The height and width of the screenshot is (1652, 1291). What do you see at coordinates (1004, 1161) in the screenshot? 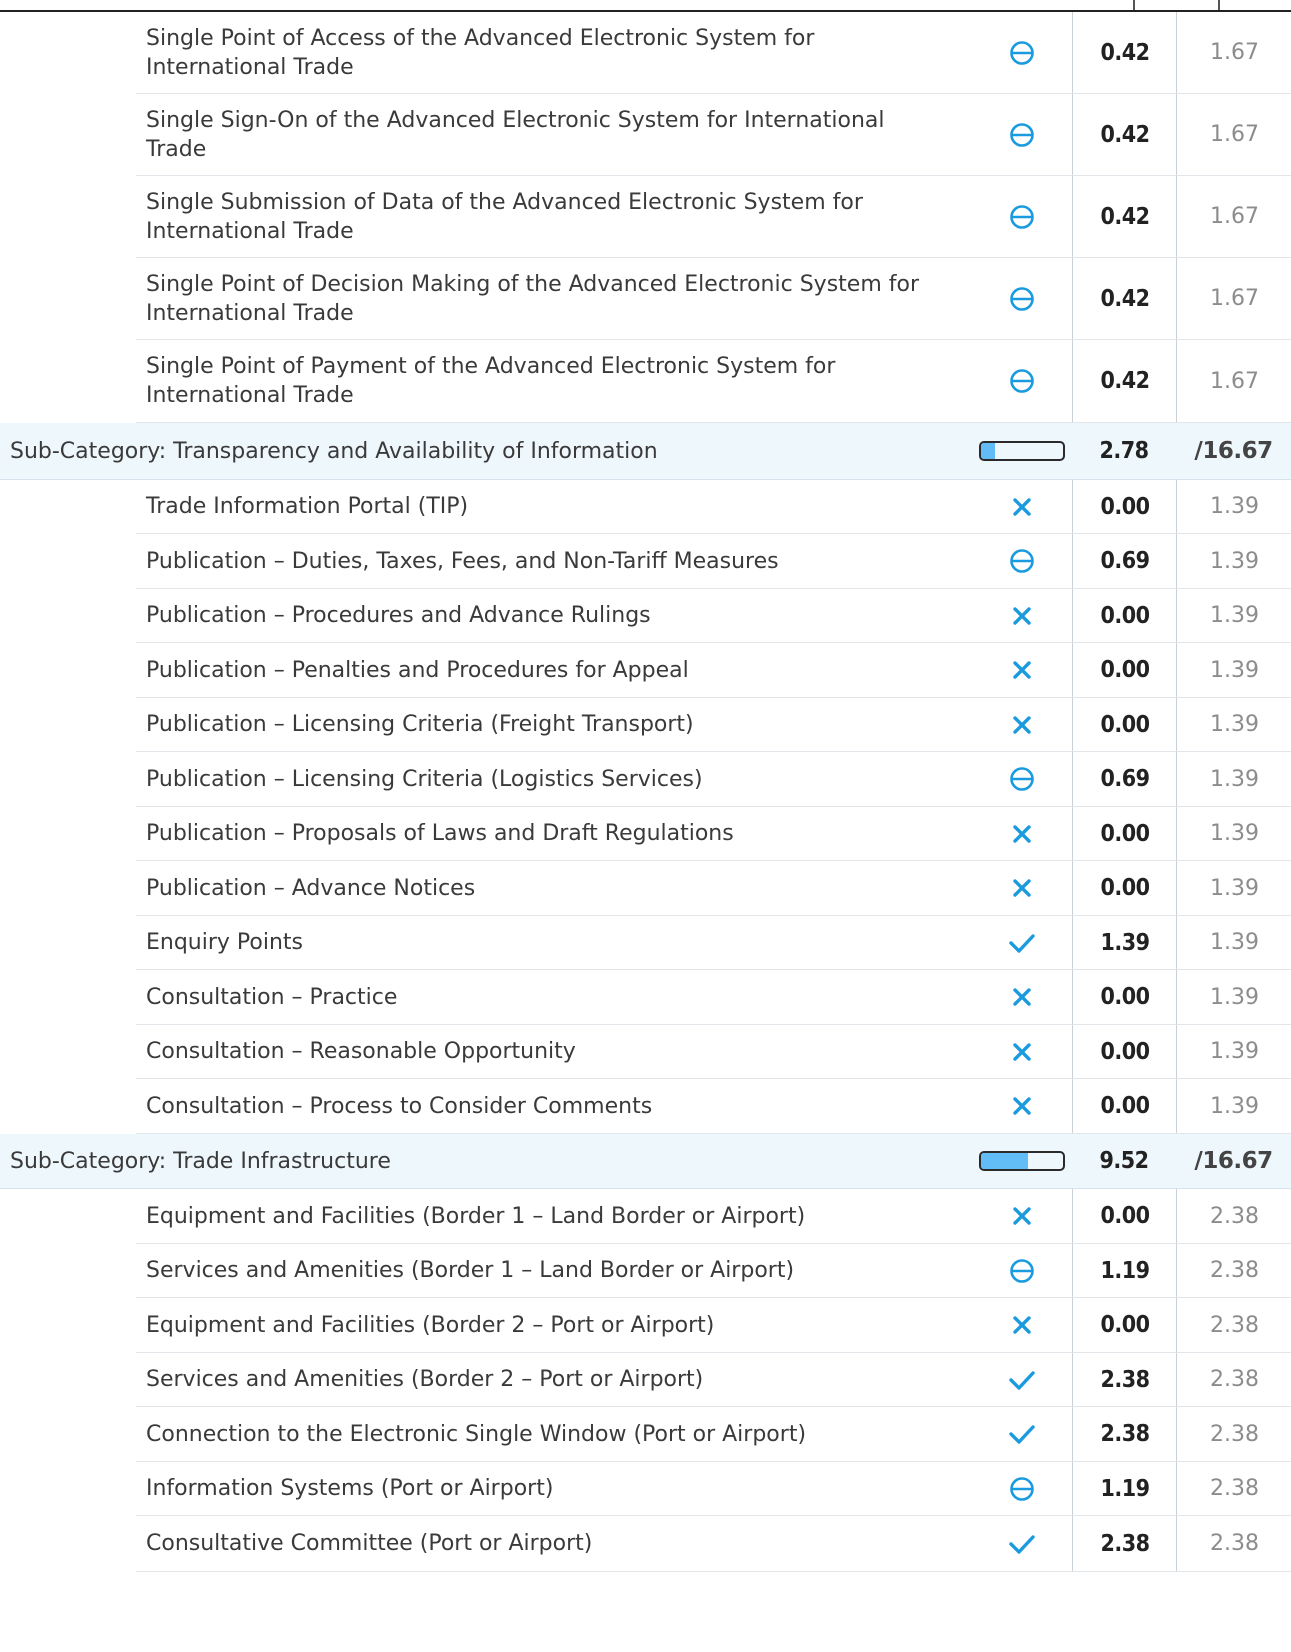
I see `progress-fill` at bounding box center [1004, 1161].